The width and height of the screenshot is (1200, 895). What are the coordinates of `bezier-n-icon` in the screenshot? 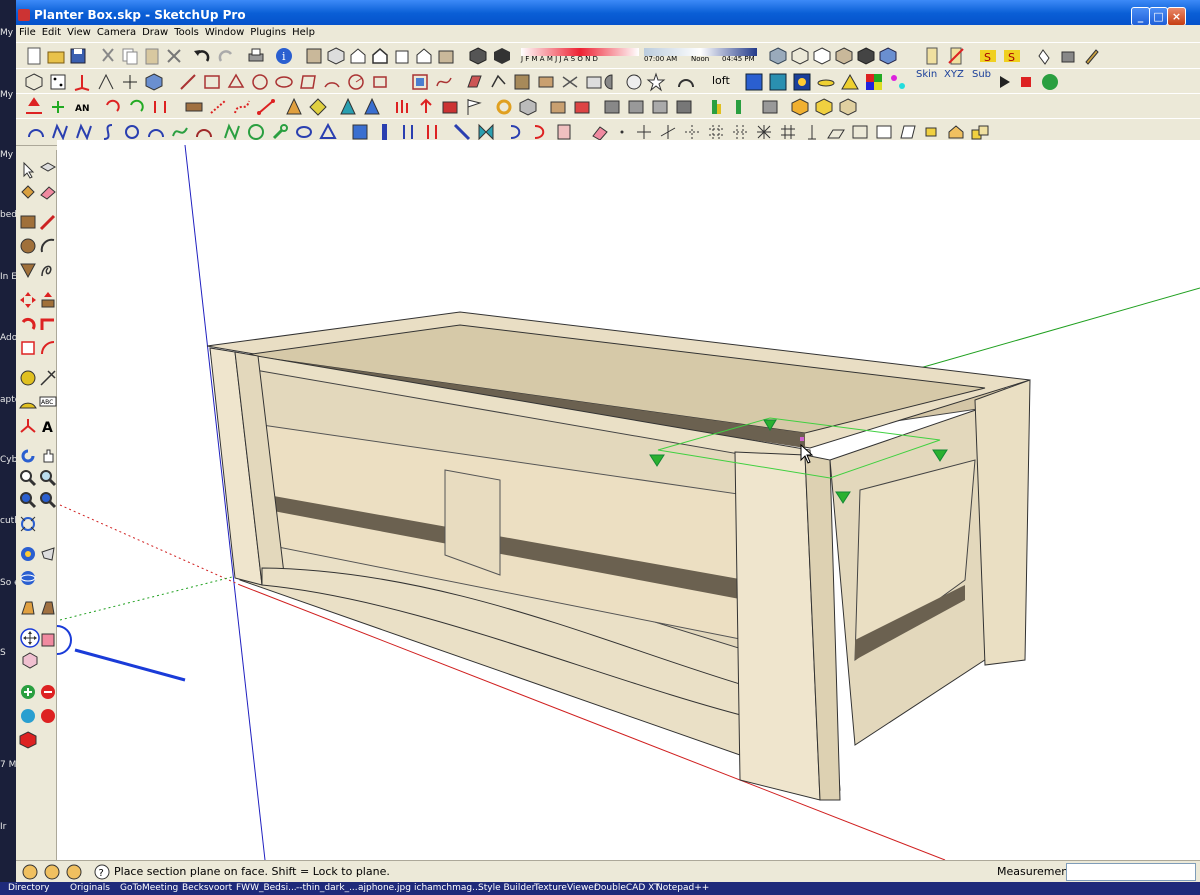 It's located at (60, 132).